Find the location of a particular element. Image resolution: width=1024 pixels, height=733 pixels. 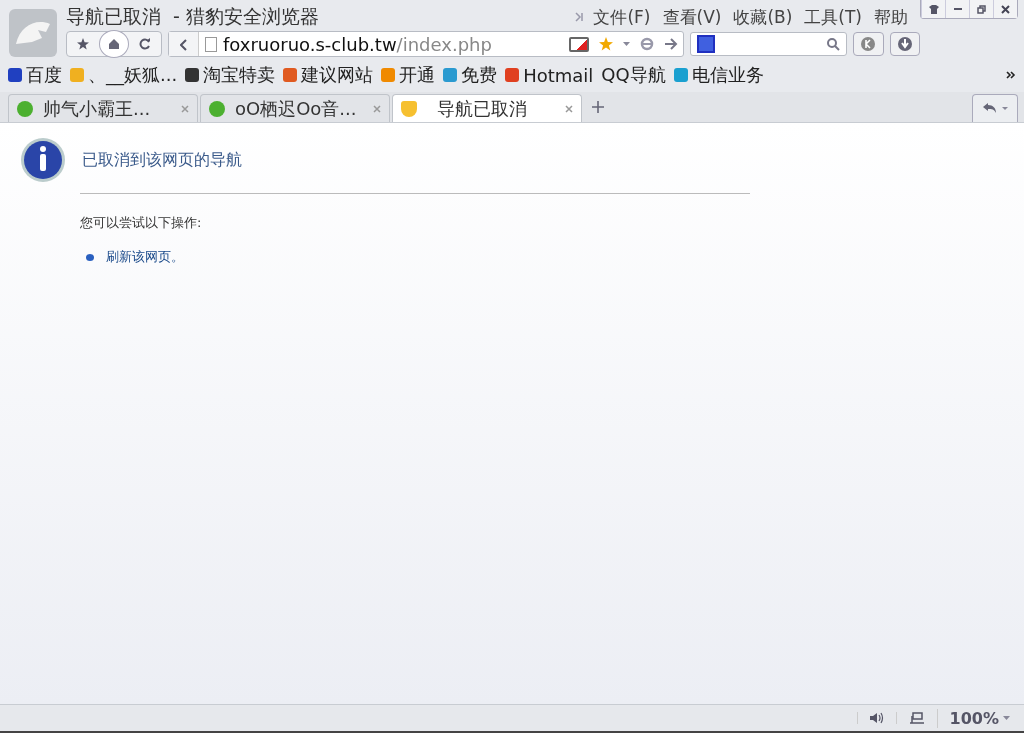

close-tab-icon is located at coordinates (569, 108).